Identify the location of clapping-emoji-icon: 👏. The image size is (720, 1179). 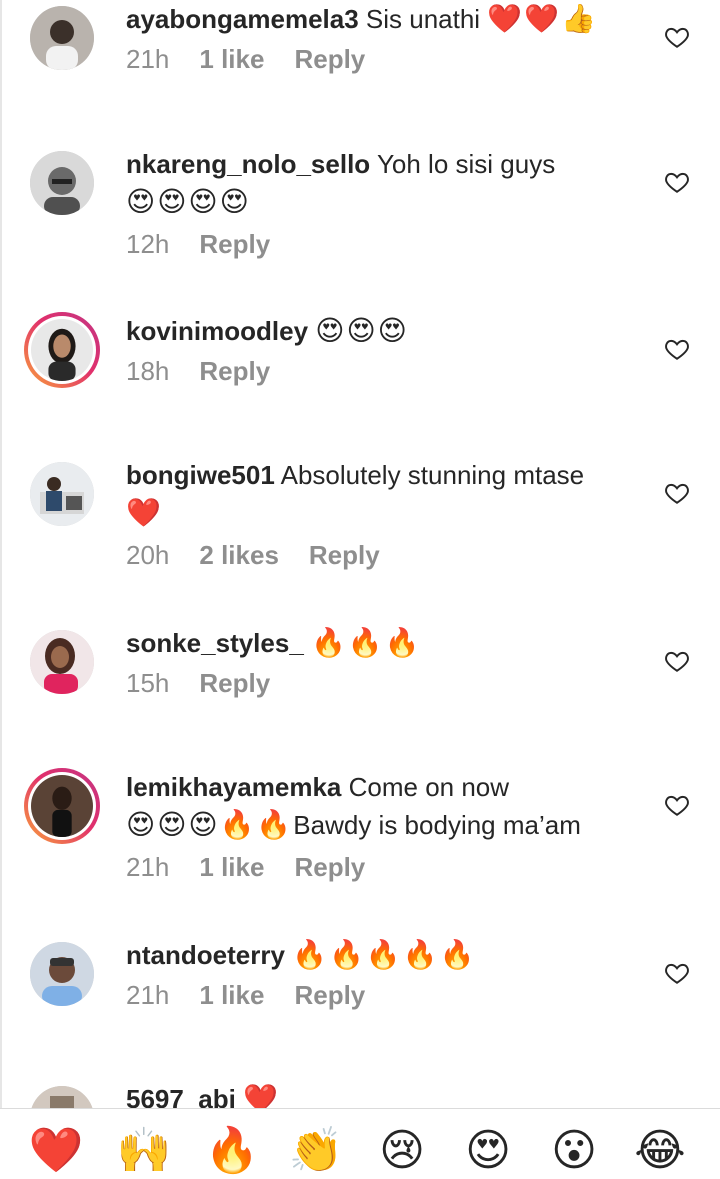
(316, 1151).